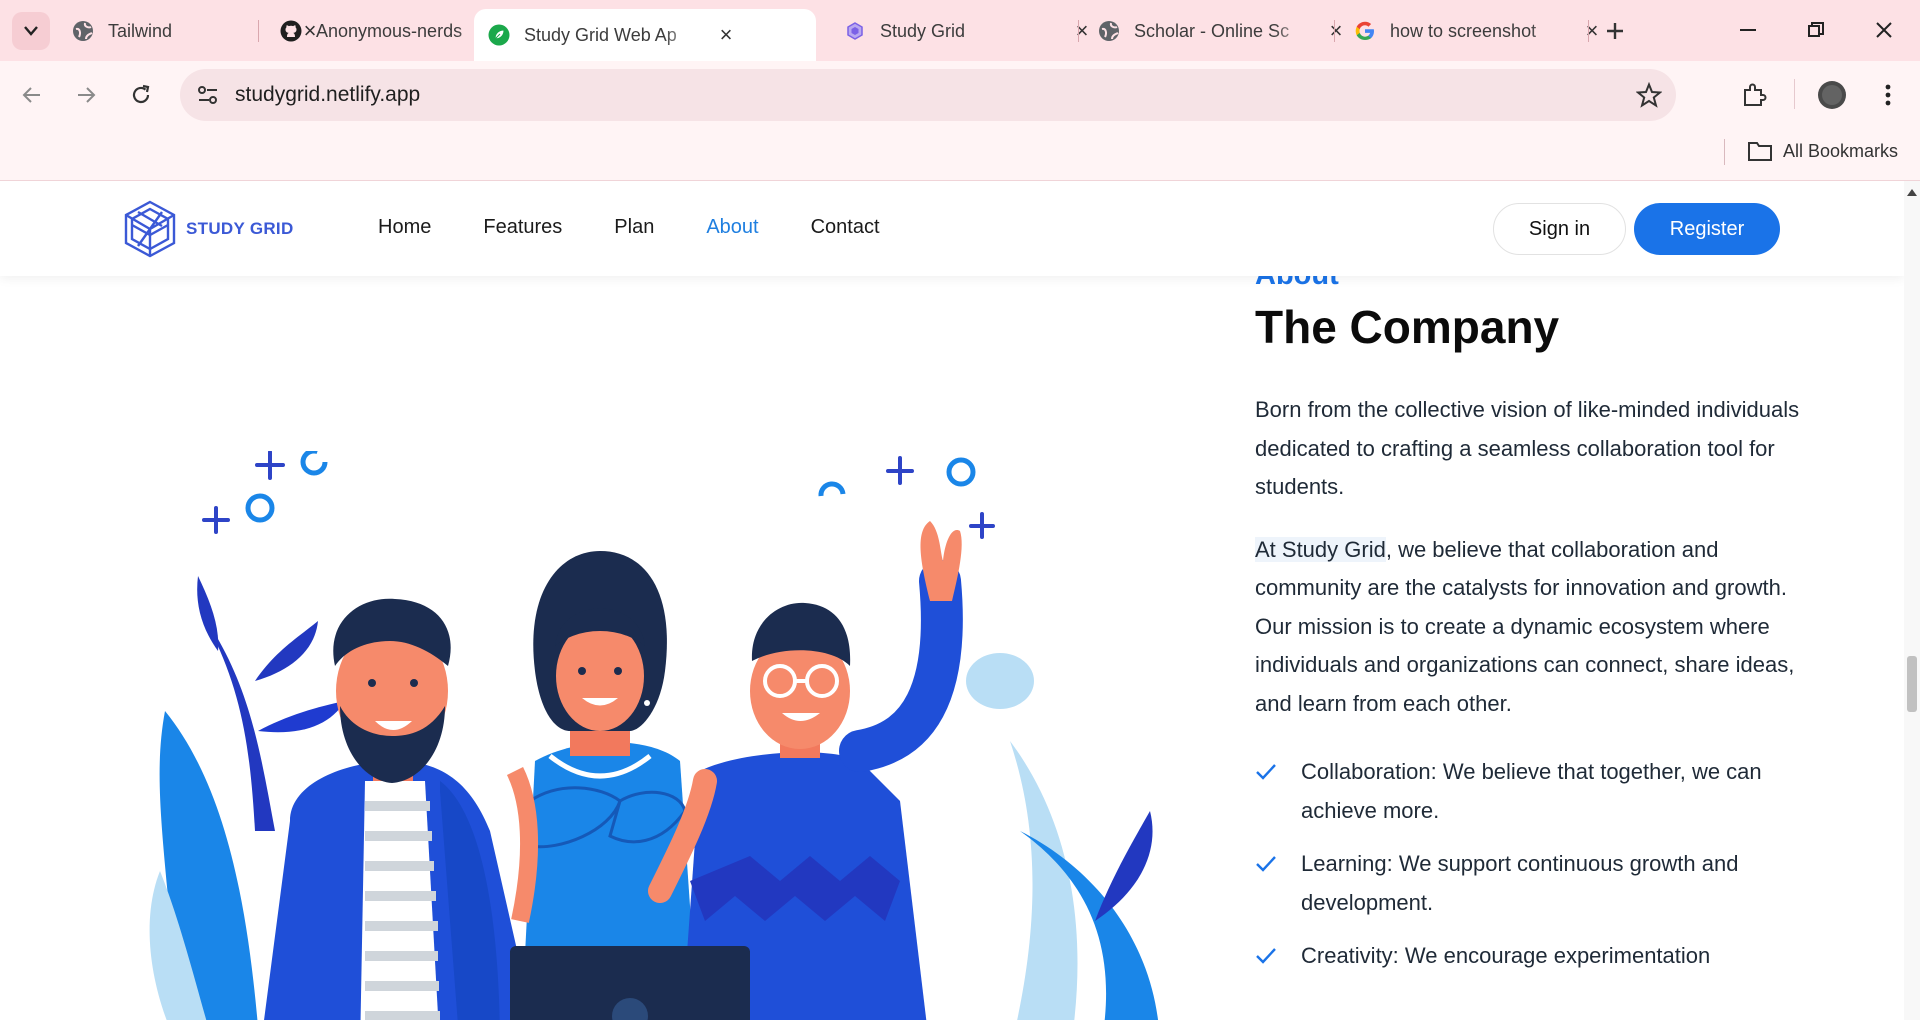  What do you see at coordinates (1559, 229) in the screenshot?
I see `sign-in-button: Sign in` at bounding box center [1559, 229].